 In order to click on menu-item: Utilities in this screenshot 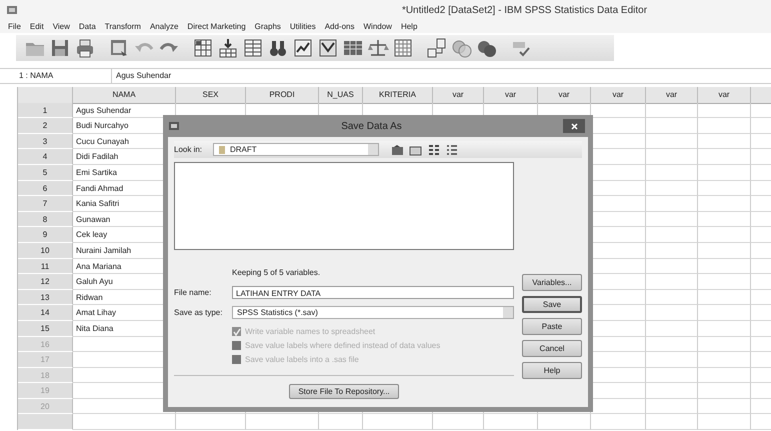, I will do `click(303, 26)`.